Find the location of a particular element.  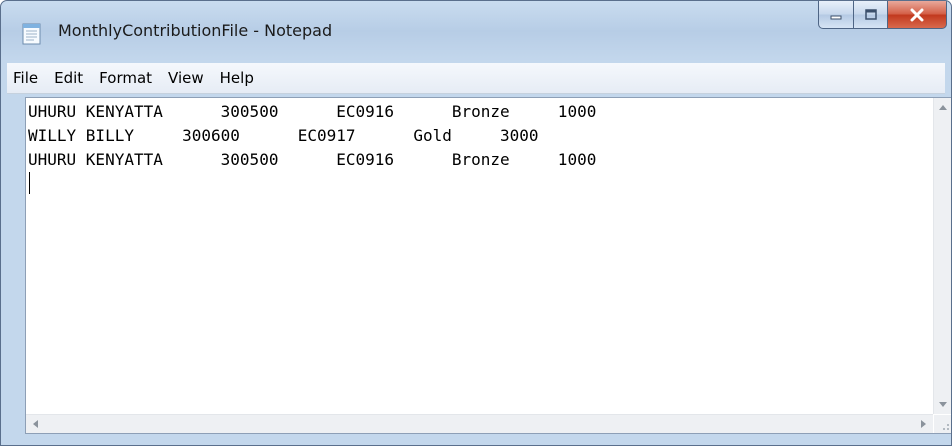

maximize-button is located at coordinates (871, 15).